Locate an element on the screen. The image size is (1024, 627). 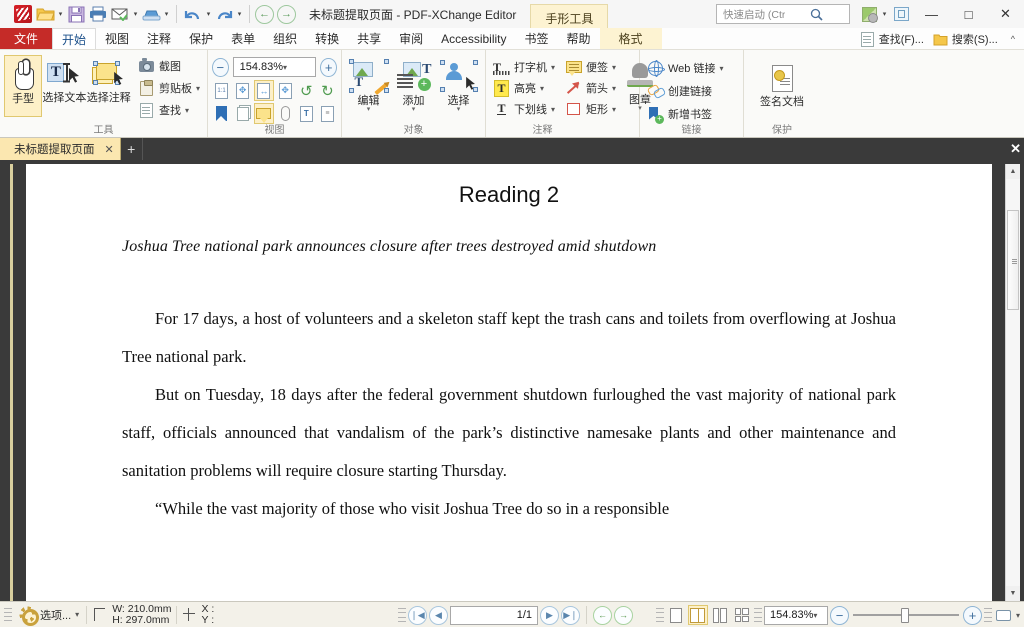
menu-file: 文件 is located at coordinates (26, 38).